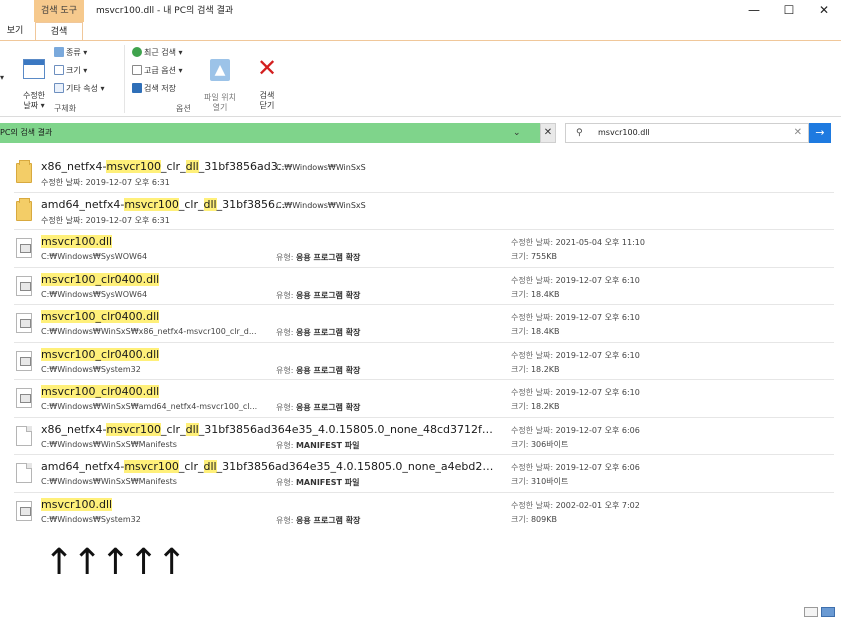 This screenshot has width=841, height=624. Describe the element at coordinates (160, 88) in the screenshot. I see `save-search-label: 검색 저장` at that location.